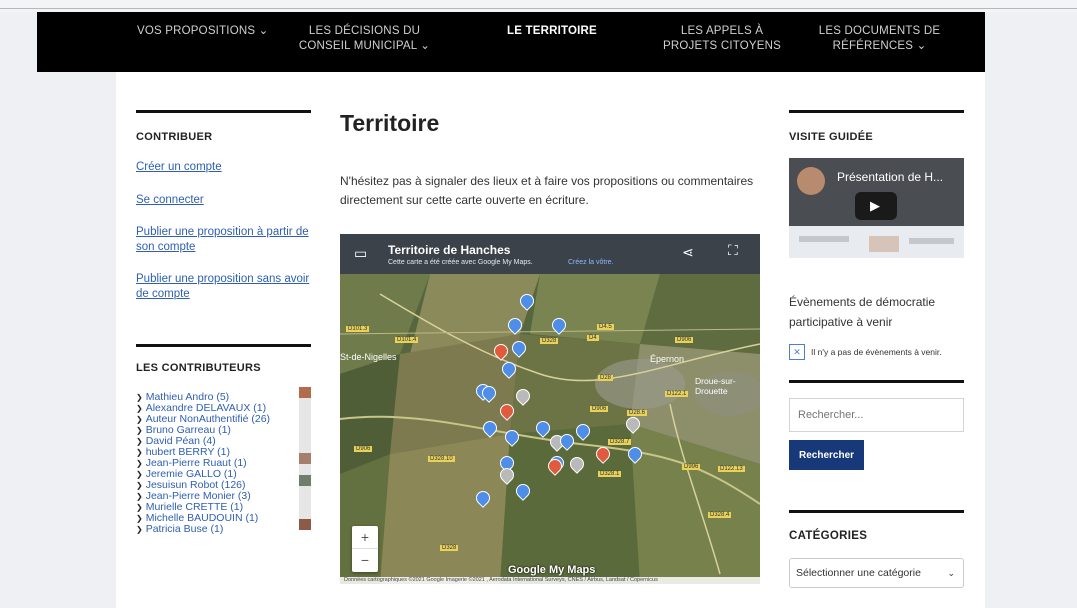 This screenshot has width=1077, height=608. I want to click on list-item: ❯ David Péan (4), so click(223, 439).